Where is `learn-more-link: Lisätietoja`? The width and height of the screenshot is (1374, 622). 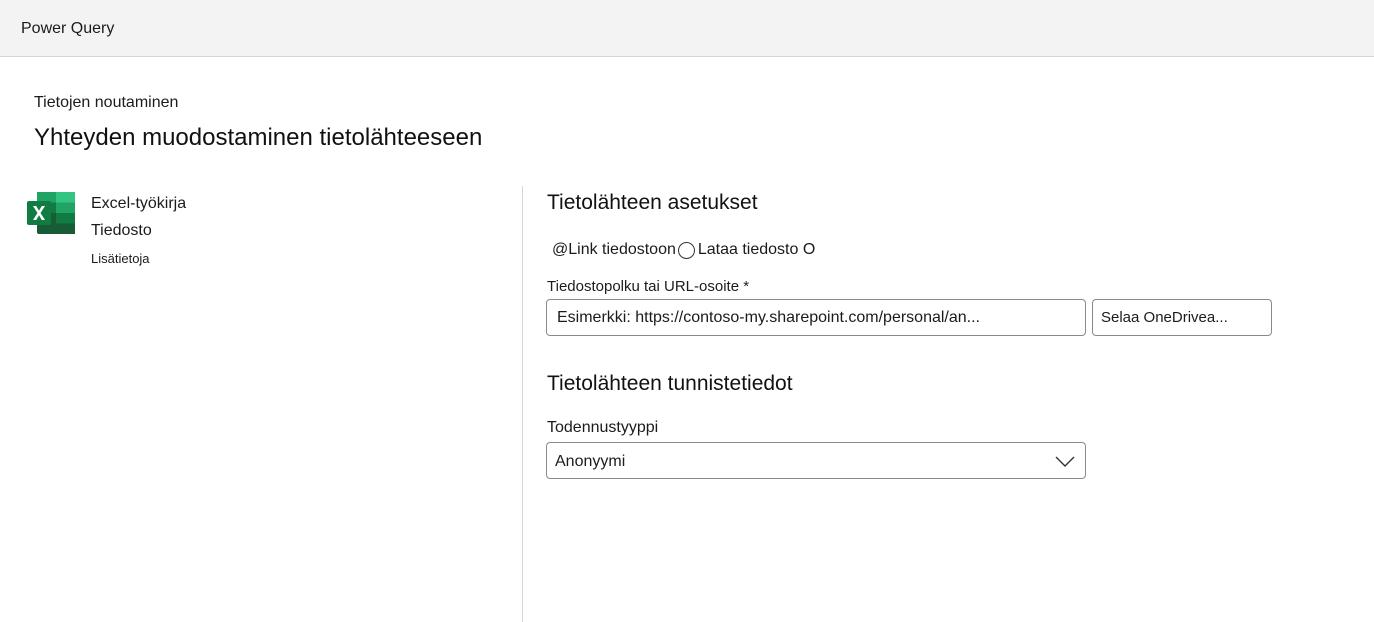
learn-more-link: Lisätietoja is located at coordinates (120, 258).